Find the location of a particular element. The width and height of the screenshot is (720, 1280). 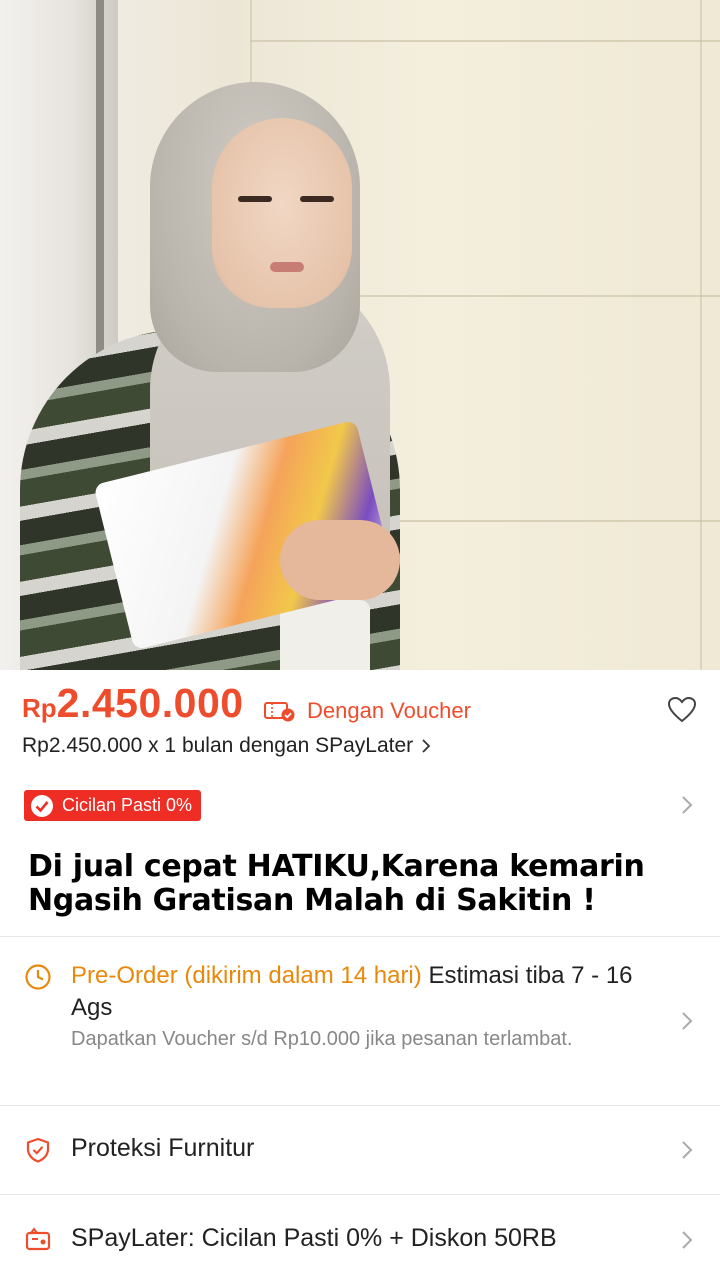

clock-icon is located at coordinates (38, 977).